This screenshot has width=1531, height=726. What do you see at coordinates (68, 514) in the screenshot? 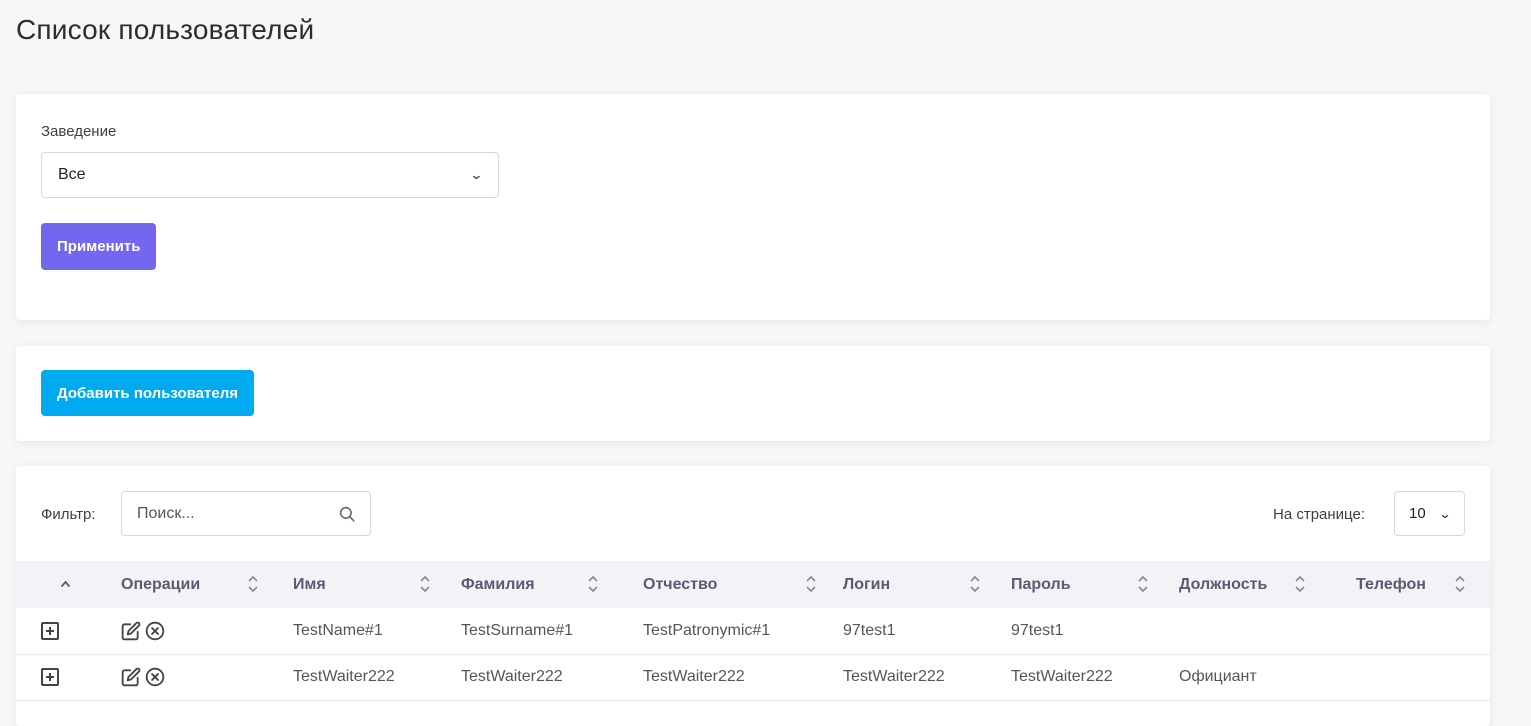
I see `filter-label: Фильтр:` at bounding box center [68, 514].